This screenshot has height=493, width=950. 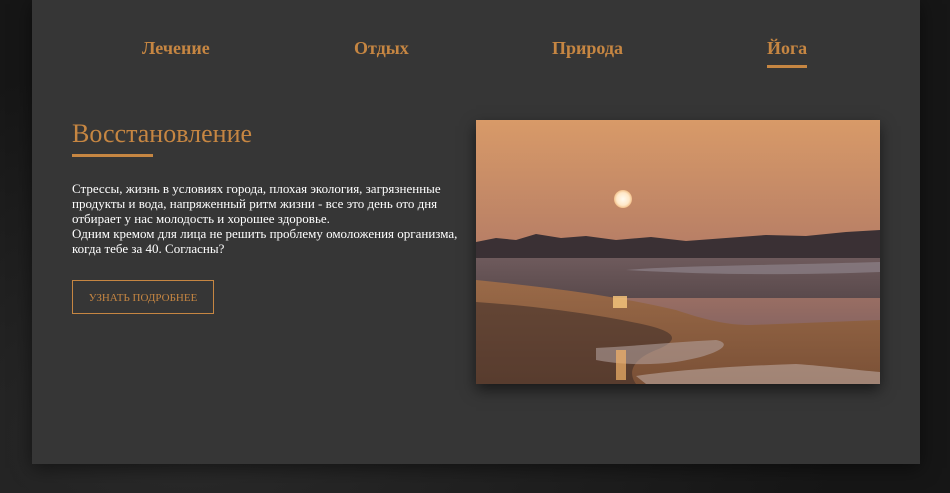 I want to click on nav-item-treatment: Лечение, so click(x=176, y=48).